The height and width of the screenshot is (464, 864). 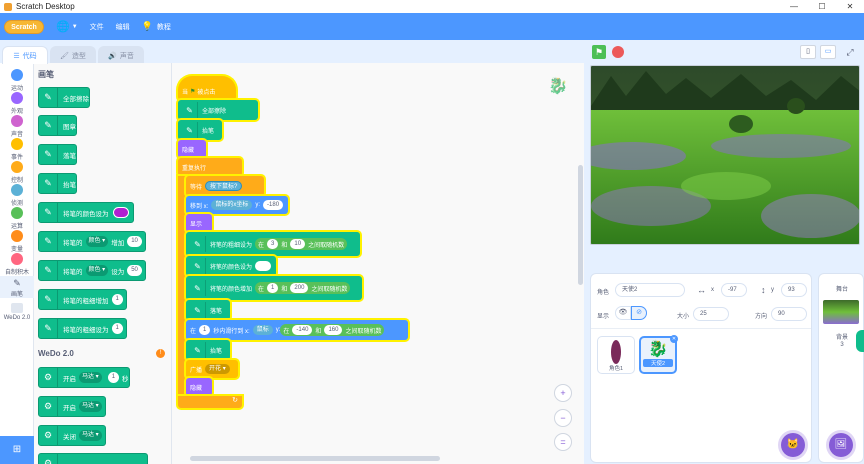 What do you see at coordinates (134, 241) in the screenshot?
I see `value-input: 10` at bounding box center [134, 241].